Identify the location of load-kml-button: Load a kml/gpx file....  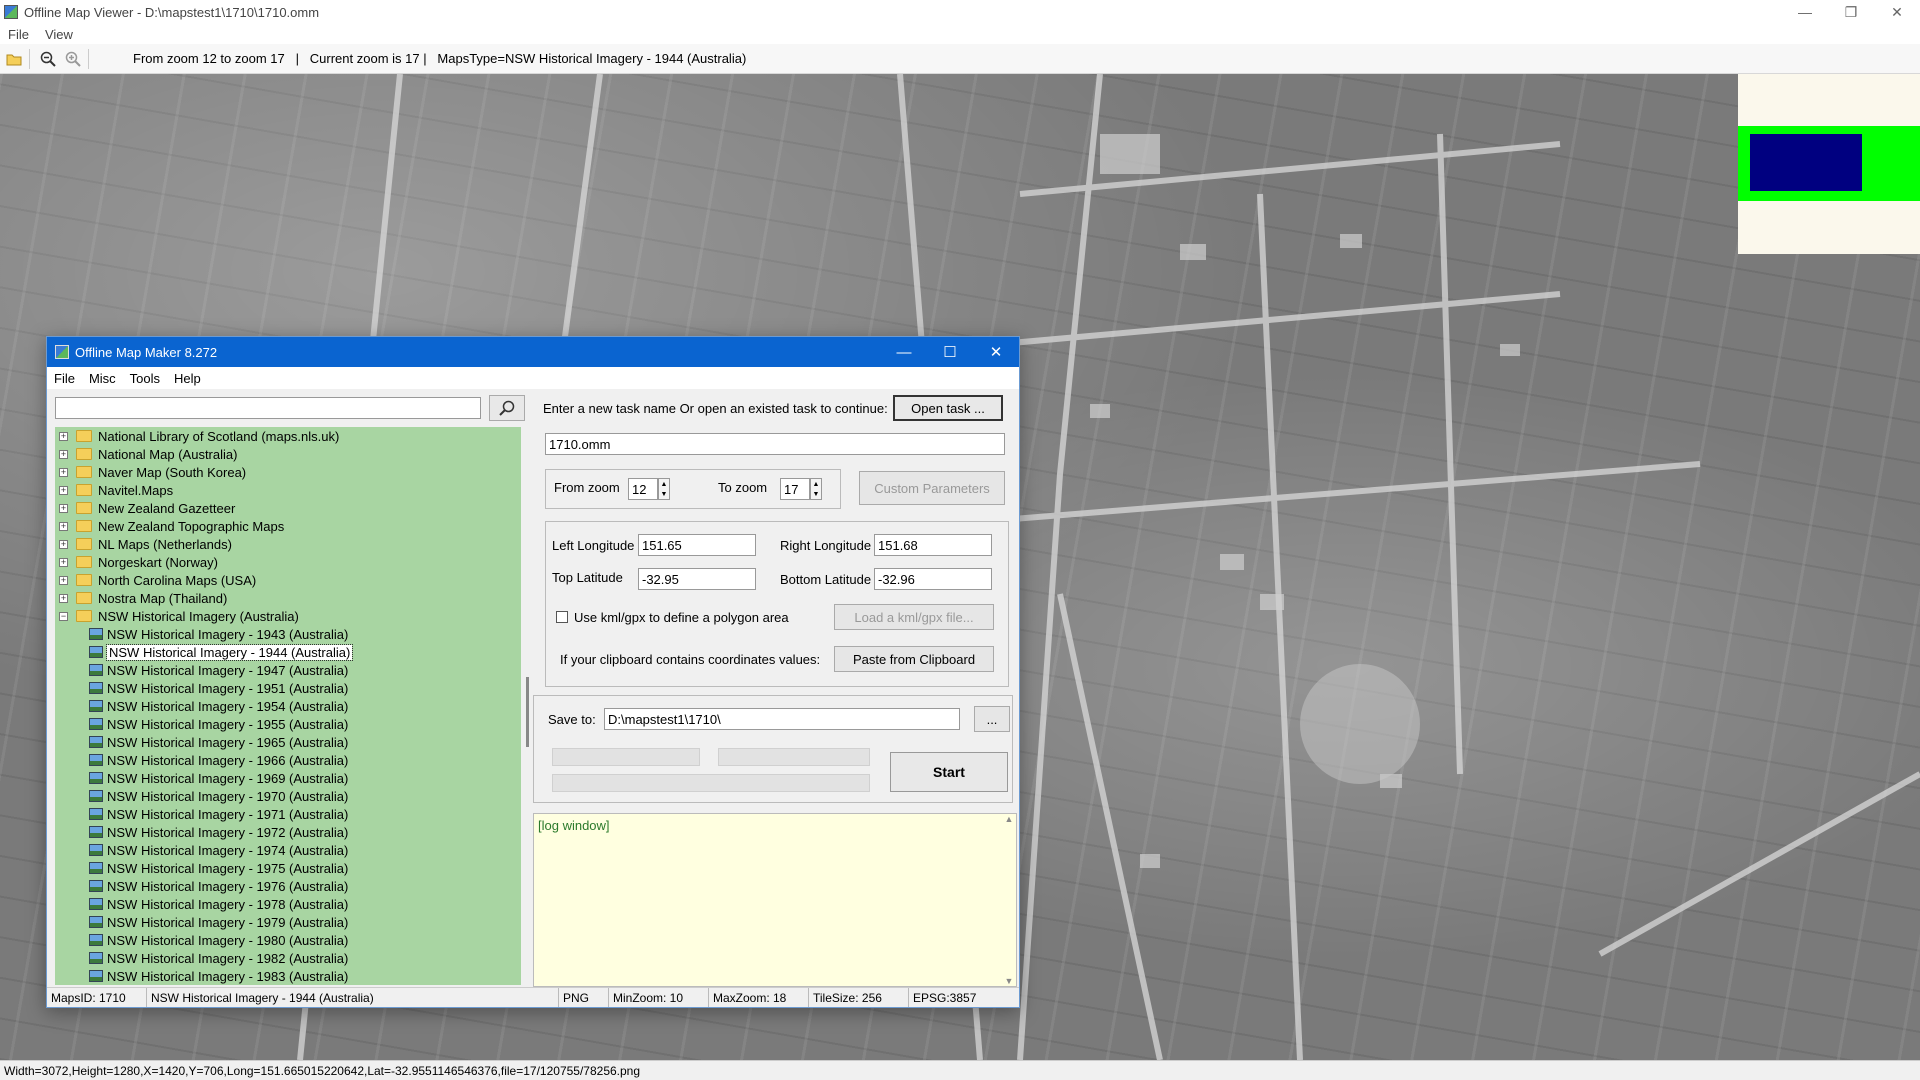
(914, 617).